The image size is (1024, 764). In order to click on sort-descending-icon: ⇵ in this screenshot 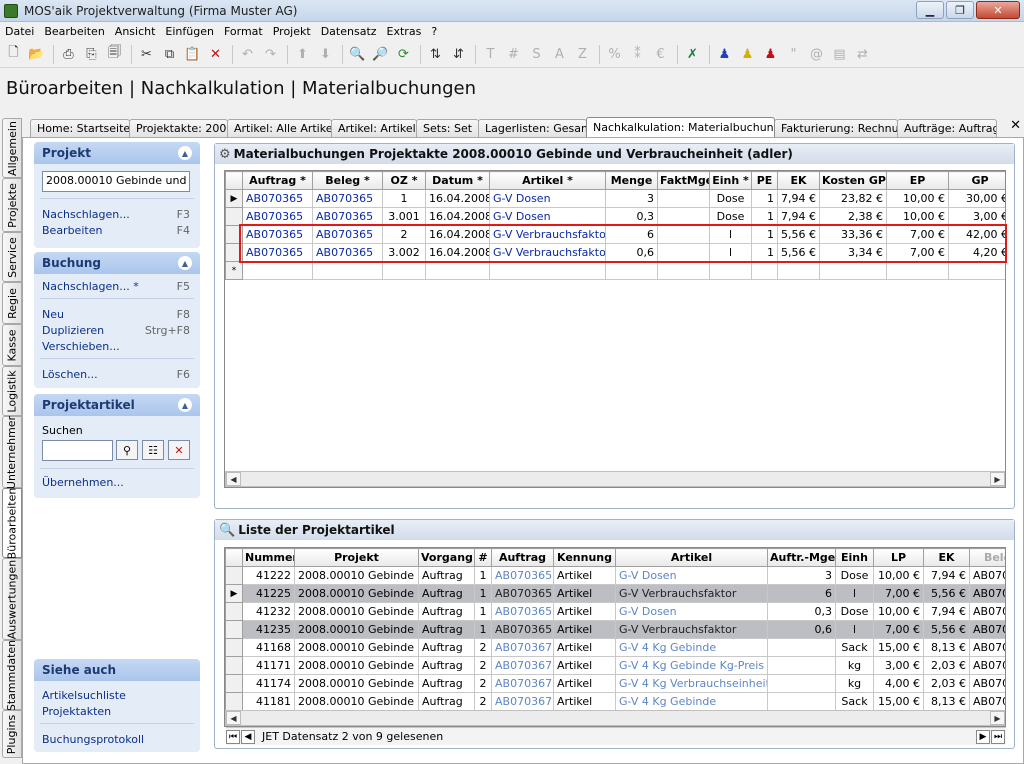, I will do `click(458, 54)`.